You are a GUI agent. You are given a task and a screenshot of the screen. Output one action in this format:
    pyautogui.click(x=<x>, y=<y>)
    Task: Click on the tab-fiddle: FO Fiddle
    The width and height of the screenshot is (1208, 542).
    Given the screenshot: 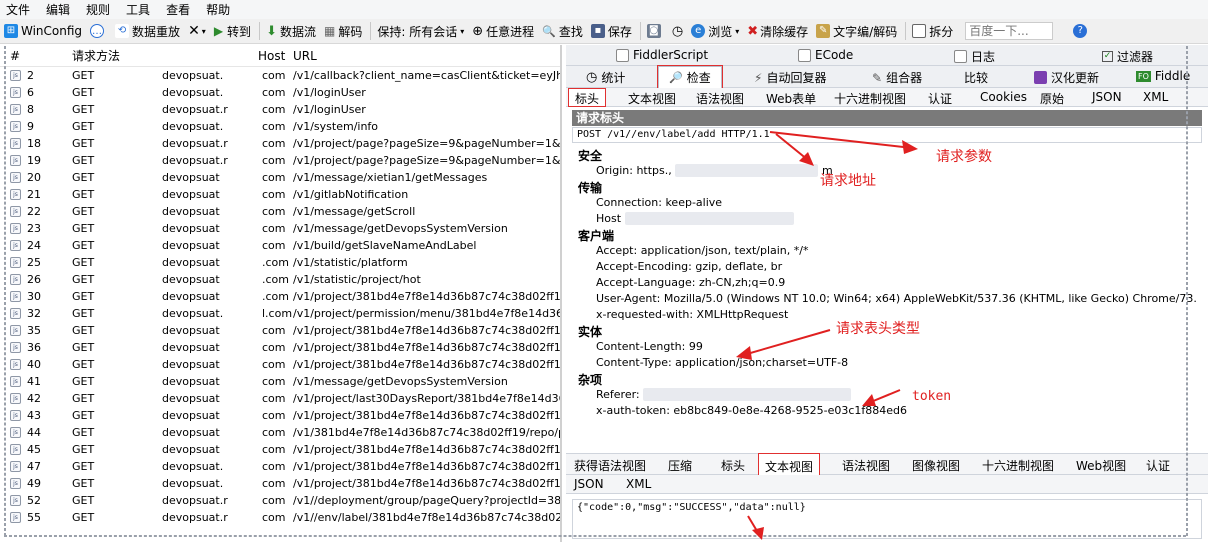 What is the action you would take?
    pyautogui.click(x=1163, y=76)
    